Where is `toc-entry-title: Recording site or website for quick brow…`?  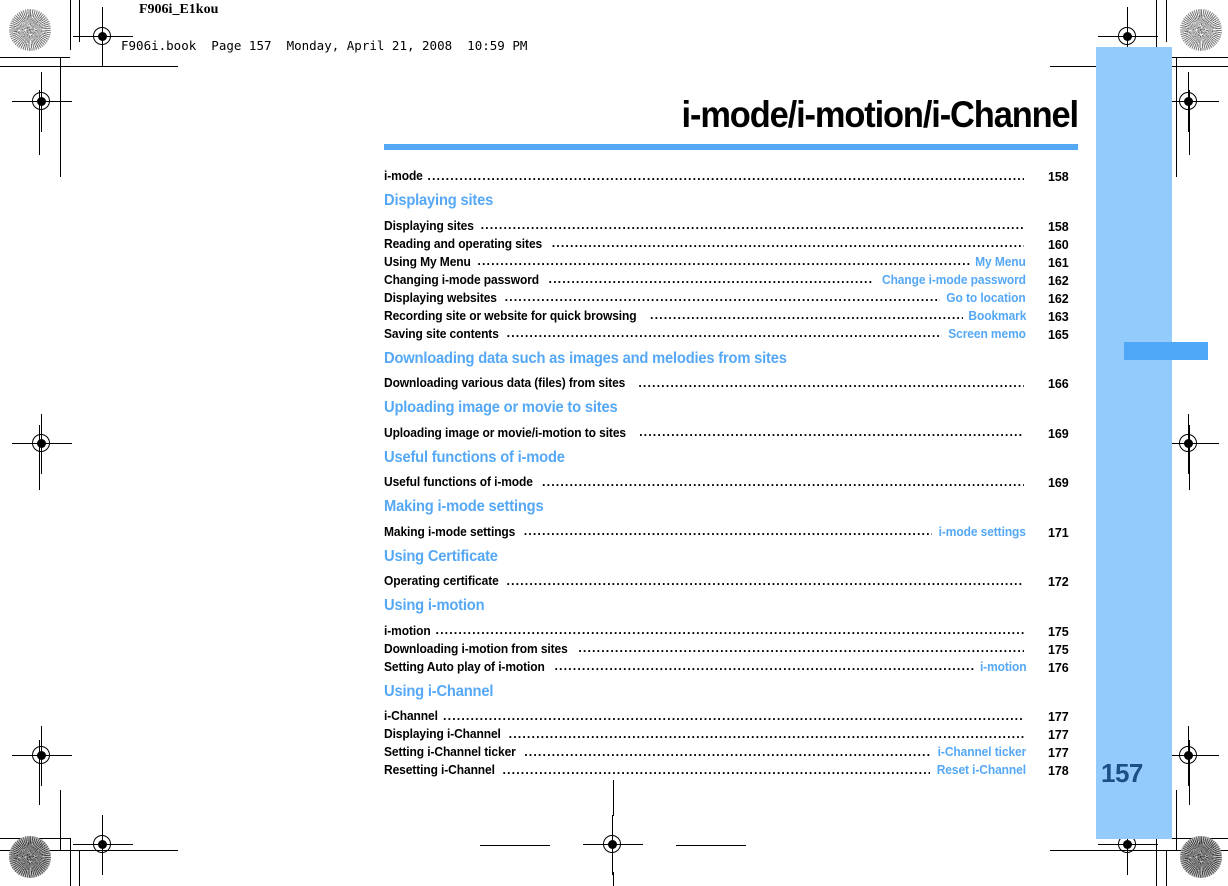 toc-entry-title: Recording site or website for quick brow… is located at coordinates (510, 315).